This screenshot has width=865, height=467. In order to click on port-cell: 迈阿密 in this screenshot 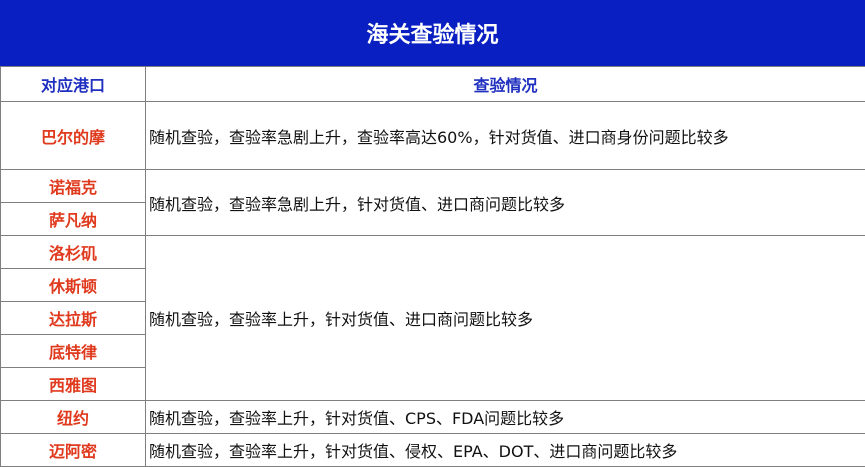, I will do `click(73, 450)`.